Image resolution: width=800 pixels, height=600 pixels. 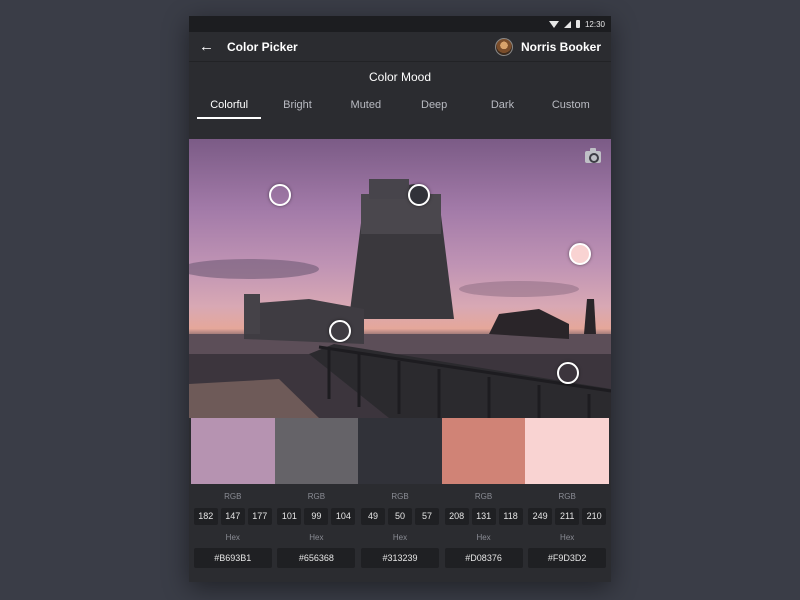 What do you see at coordinates (434, 107) in the screenshot?
I see `tab-deep: Deep` at bounding box center [434, 107].